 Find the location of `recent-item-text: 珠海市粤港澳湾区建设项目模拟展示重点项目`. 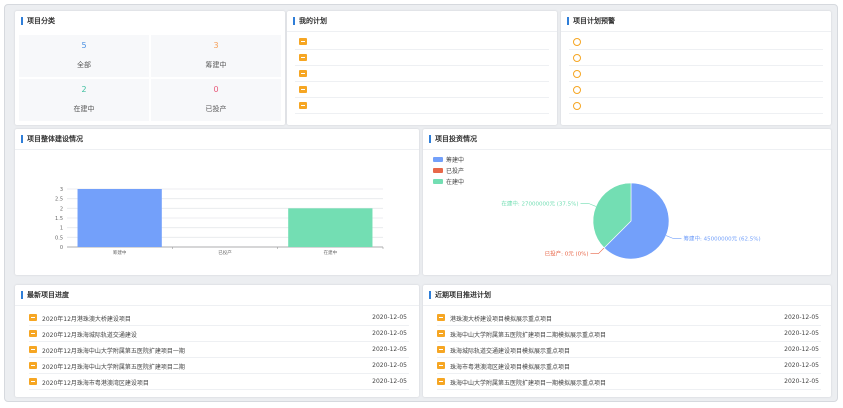

recent-item-text: 珠海市粤港澳湾区建设项目模拟展示重点项目 is located at coordinates (510, 366).